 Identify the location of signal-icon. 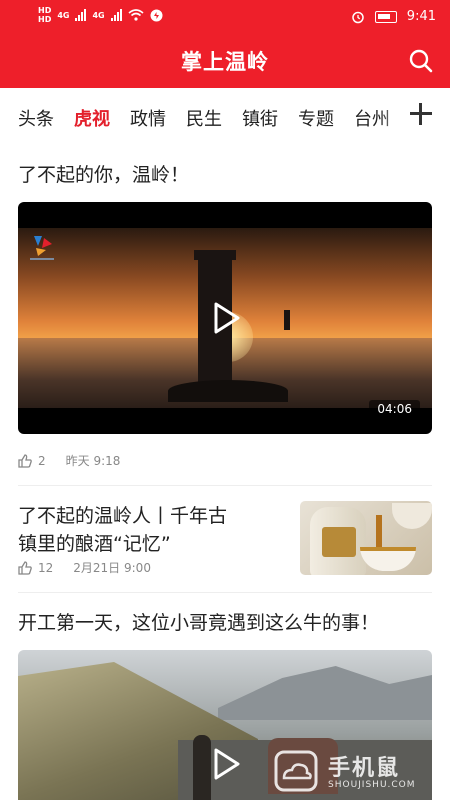
(81, 15).